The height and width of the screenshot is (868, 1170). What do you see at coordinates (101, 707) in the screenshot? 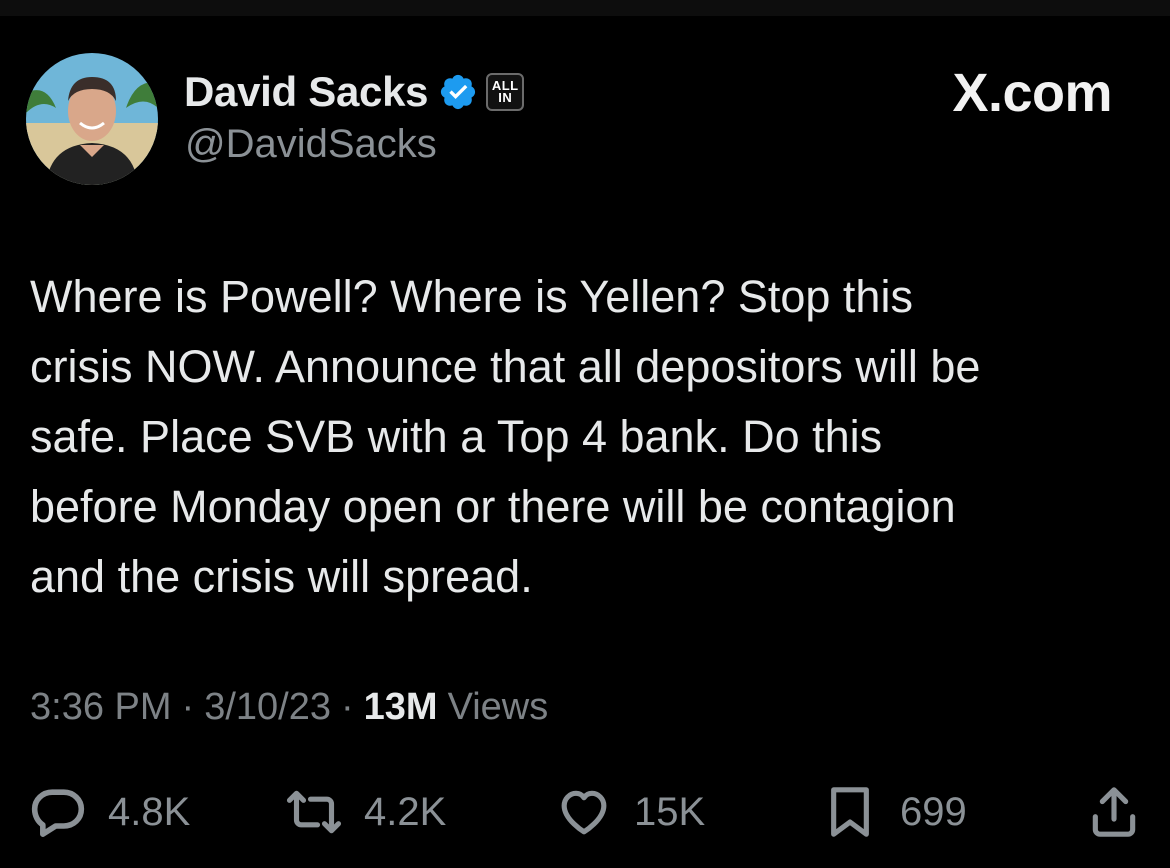
I see `tweet-time: 3:36 PM` at bounding box center [101, 707].